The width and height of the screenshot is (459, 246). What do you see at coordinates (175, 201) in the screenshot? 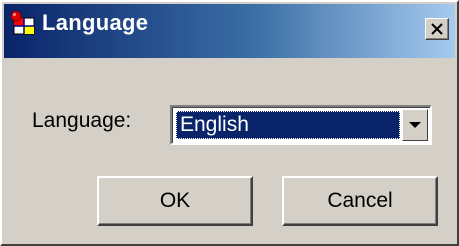
I see `ok-button: OK` at bounding box center [175, 201].